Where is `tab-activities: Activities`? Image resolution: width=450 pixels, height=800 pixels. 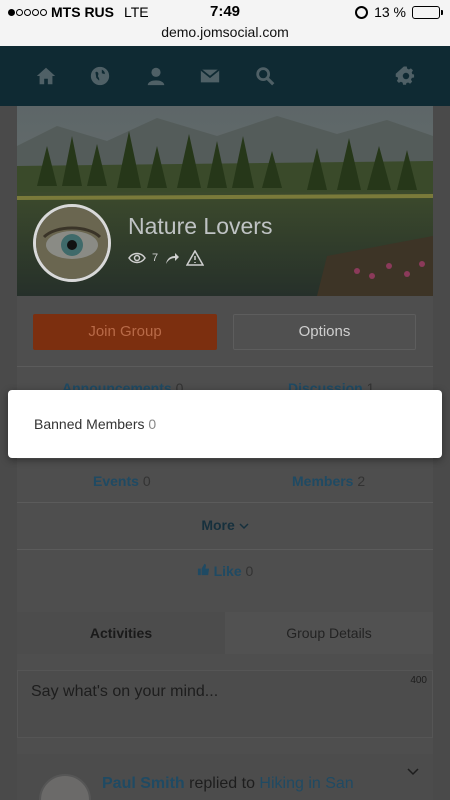
tab-activities: Activities is located at coordinates (121, 633).